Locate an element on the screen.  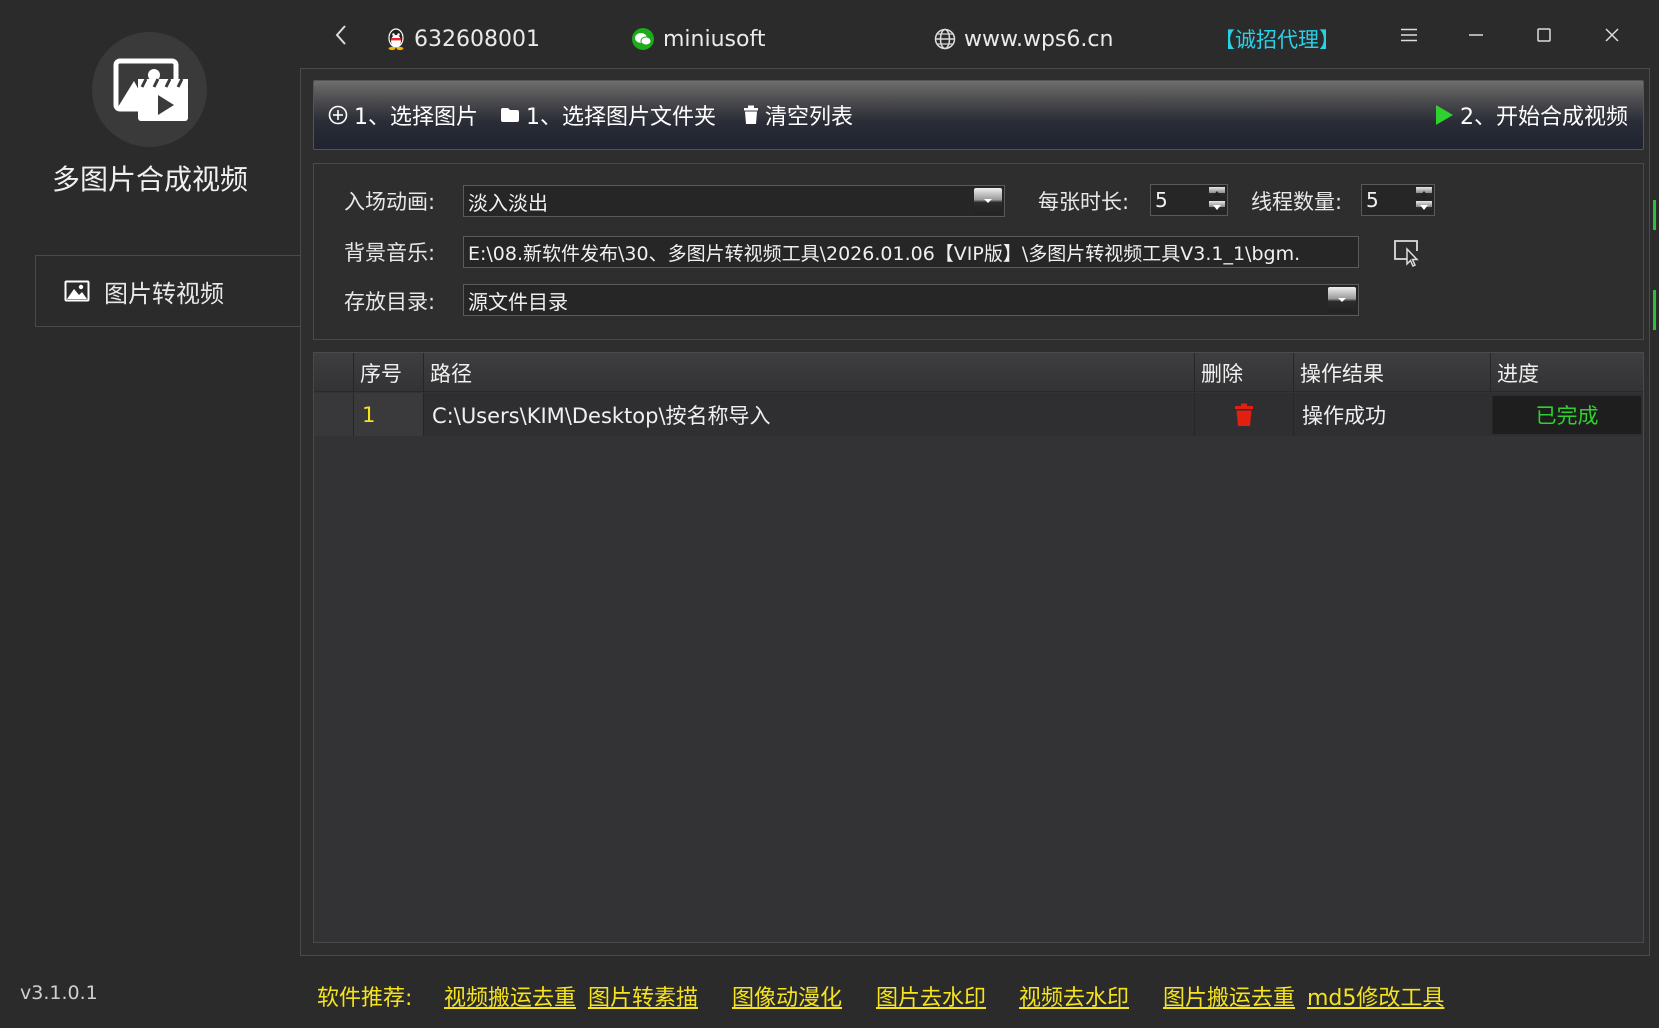
wechat-contact: miniusoft is located at coordinates (698, 39).